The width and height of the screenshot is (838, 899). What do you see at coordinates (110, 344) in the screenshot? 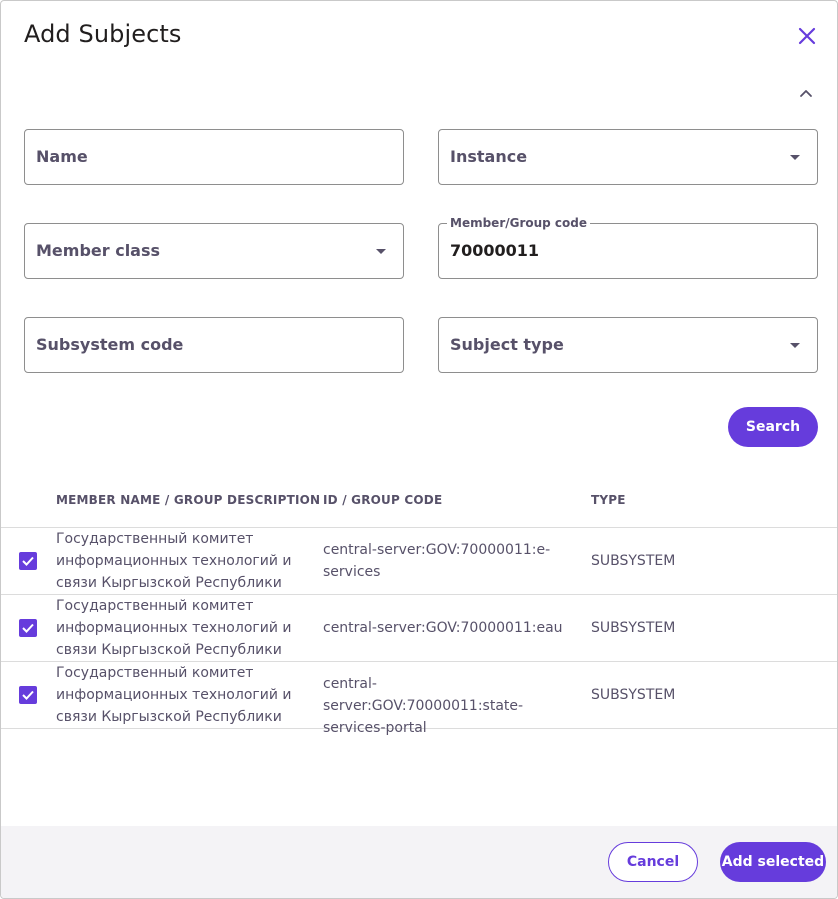
I see `subsystem-code-field-label: Subsystem code` at bounding box center [110, 344].